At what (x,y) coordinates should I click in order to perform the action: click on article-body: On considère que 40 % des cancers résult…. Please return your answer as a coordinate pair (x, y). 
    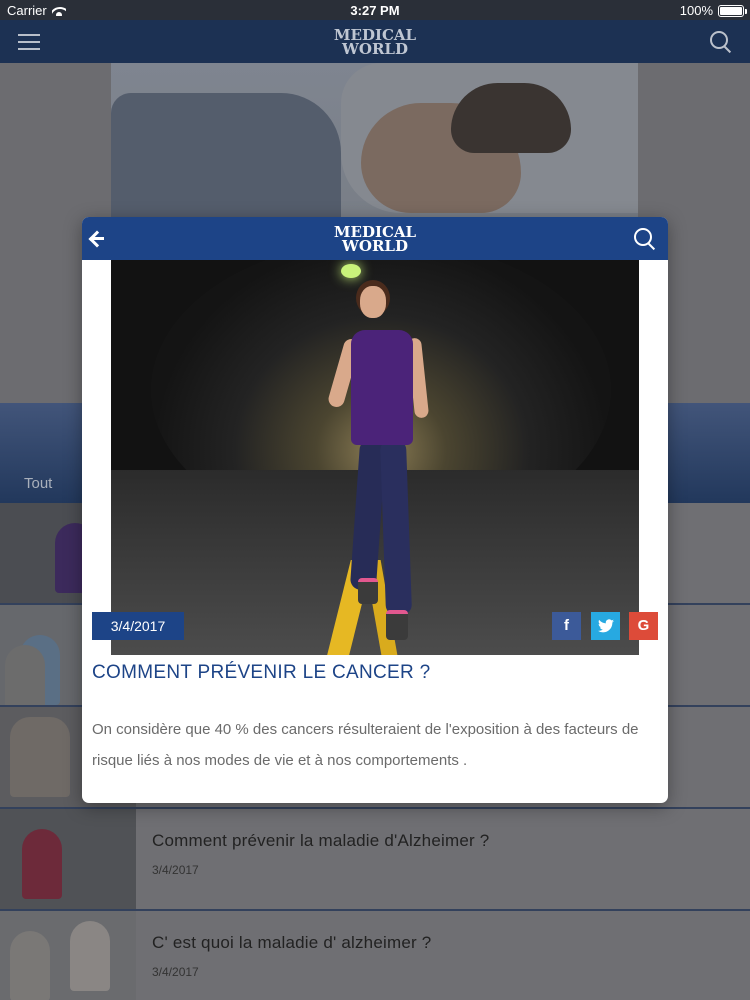
    Looking at the image, I should click on (372, 751).